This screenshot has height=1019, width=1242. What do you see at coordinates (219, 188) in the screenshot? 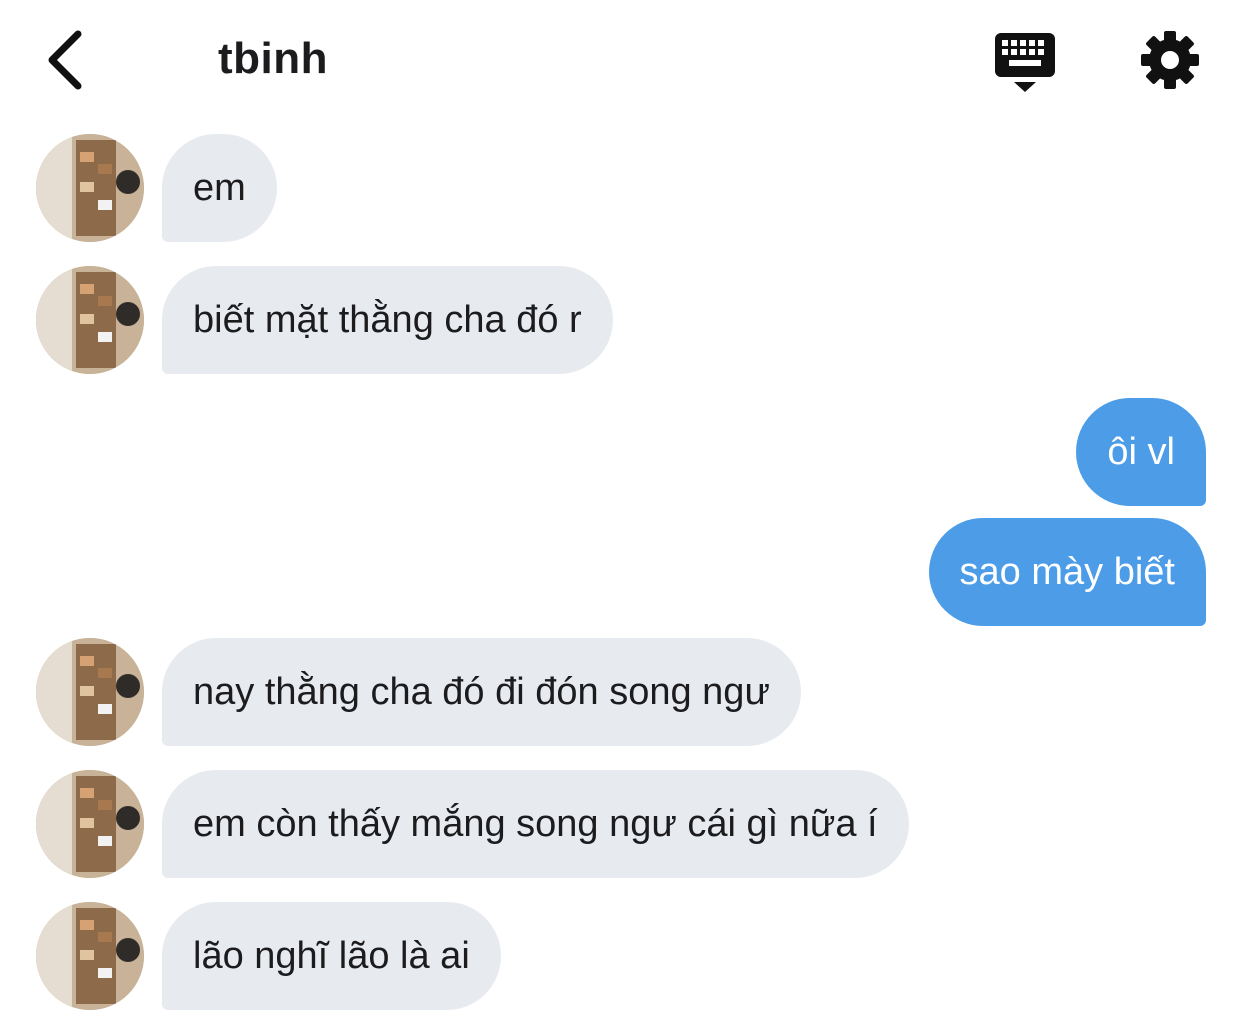
I see `incoming-message: em` at bounding box center [219, 188].